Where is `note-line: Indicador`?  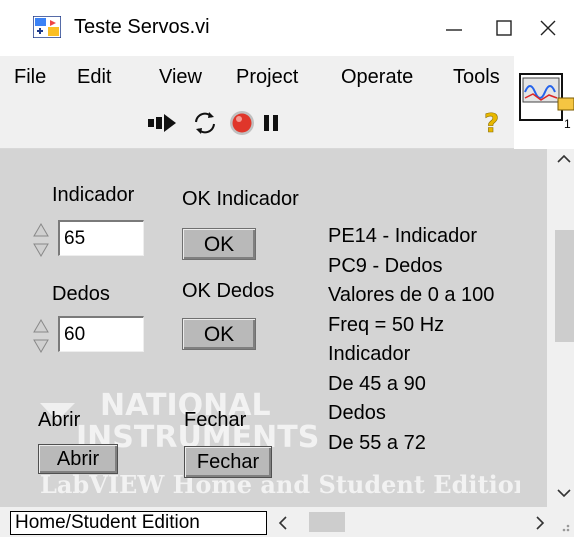 note-line: Indicador is located at coordinates (369, 354).